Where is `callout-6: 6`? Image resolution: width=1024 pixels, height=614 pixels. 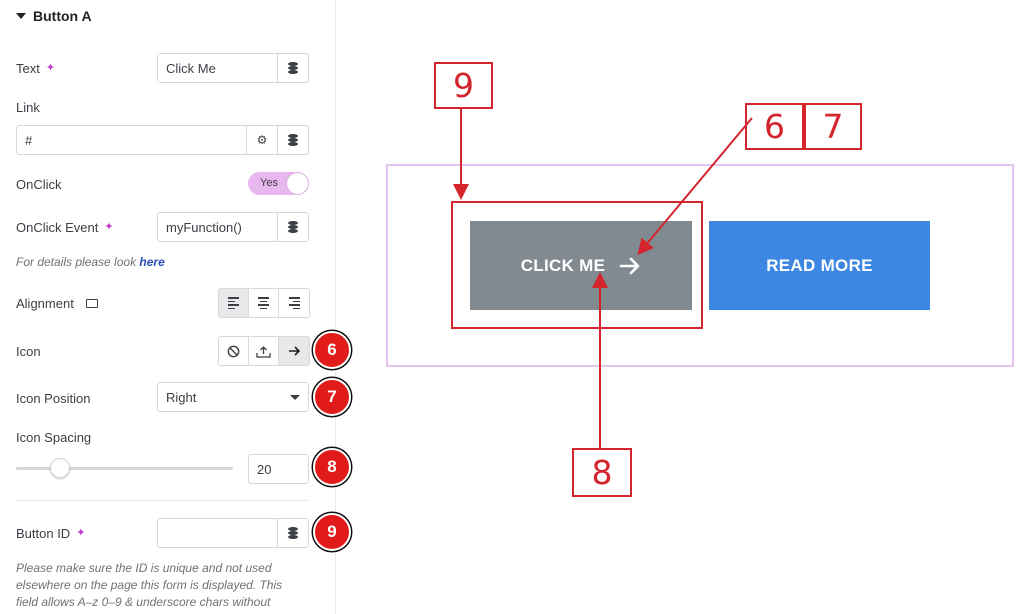
callout-6: 6 is located at coordinates (774, 126).